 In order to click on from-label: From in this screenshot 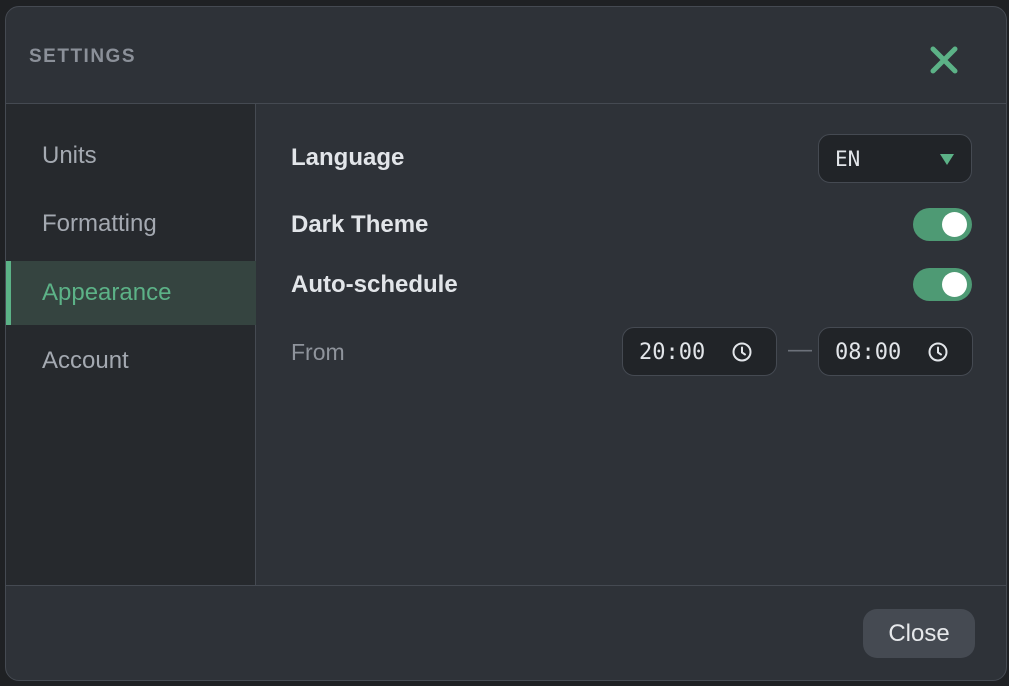, I will do `click(318, 352)`.